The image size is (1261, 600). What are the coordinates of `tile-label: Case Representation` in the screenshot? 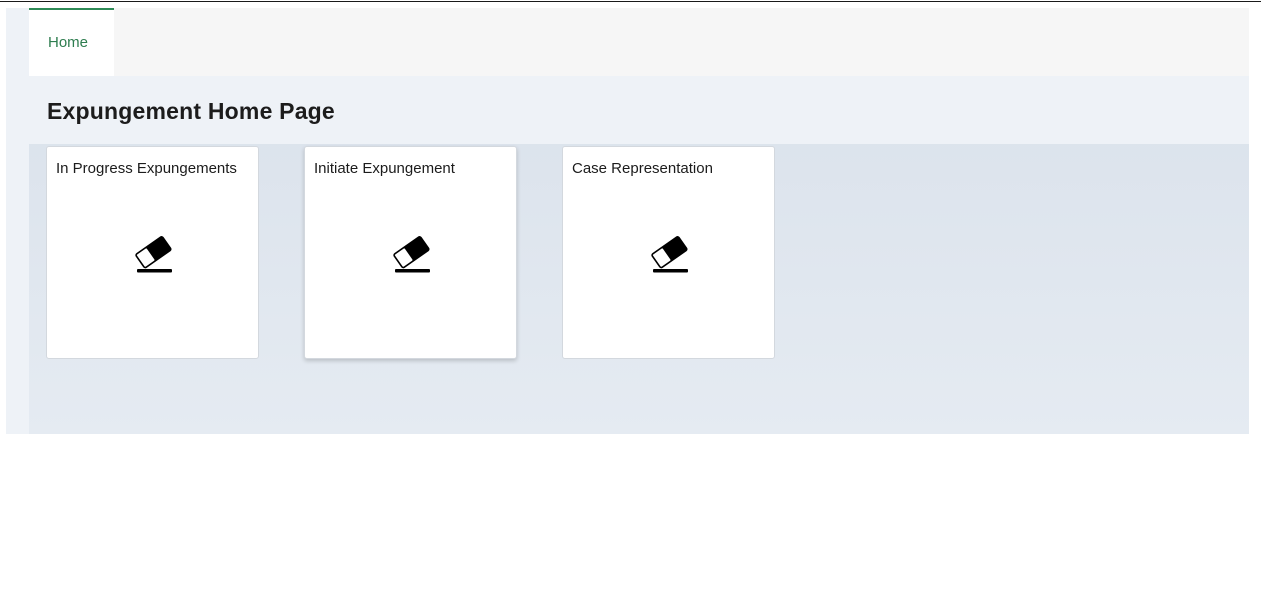 It's located at (642, 168).